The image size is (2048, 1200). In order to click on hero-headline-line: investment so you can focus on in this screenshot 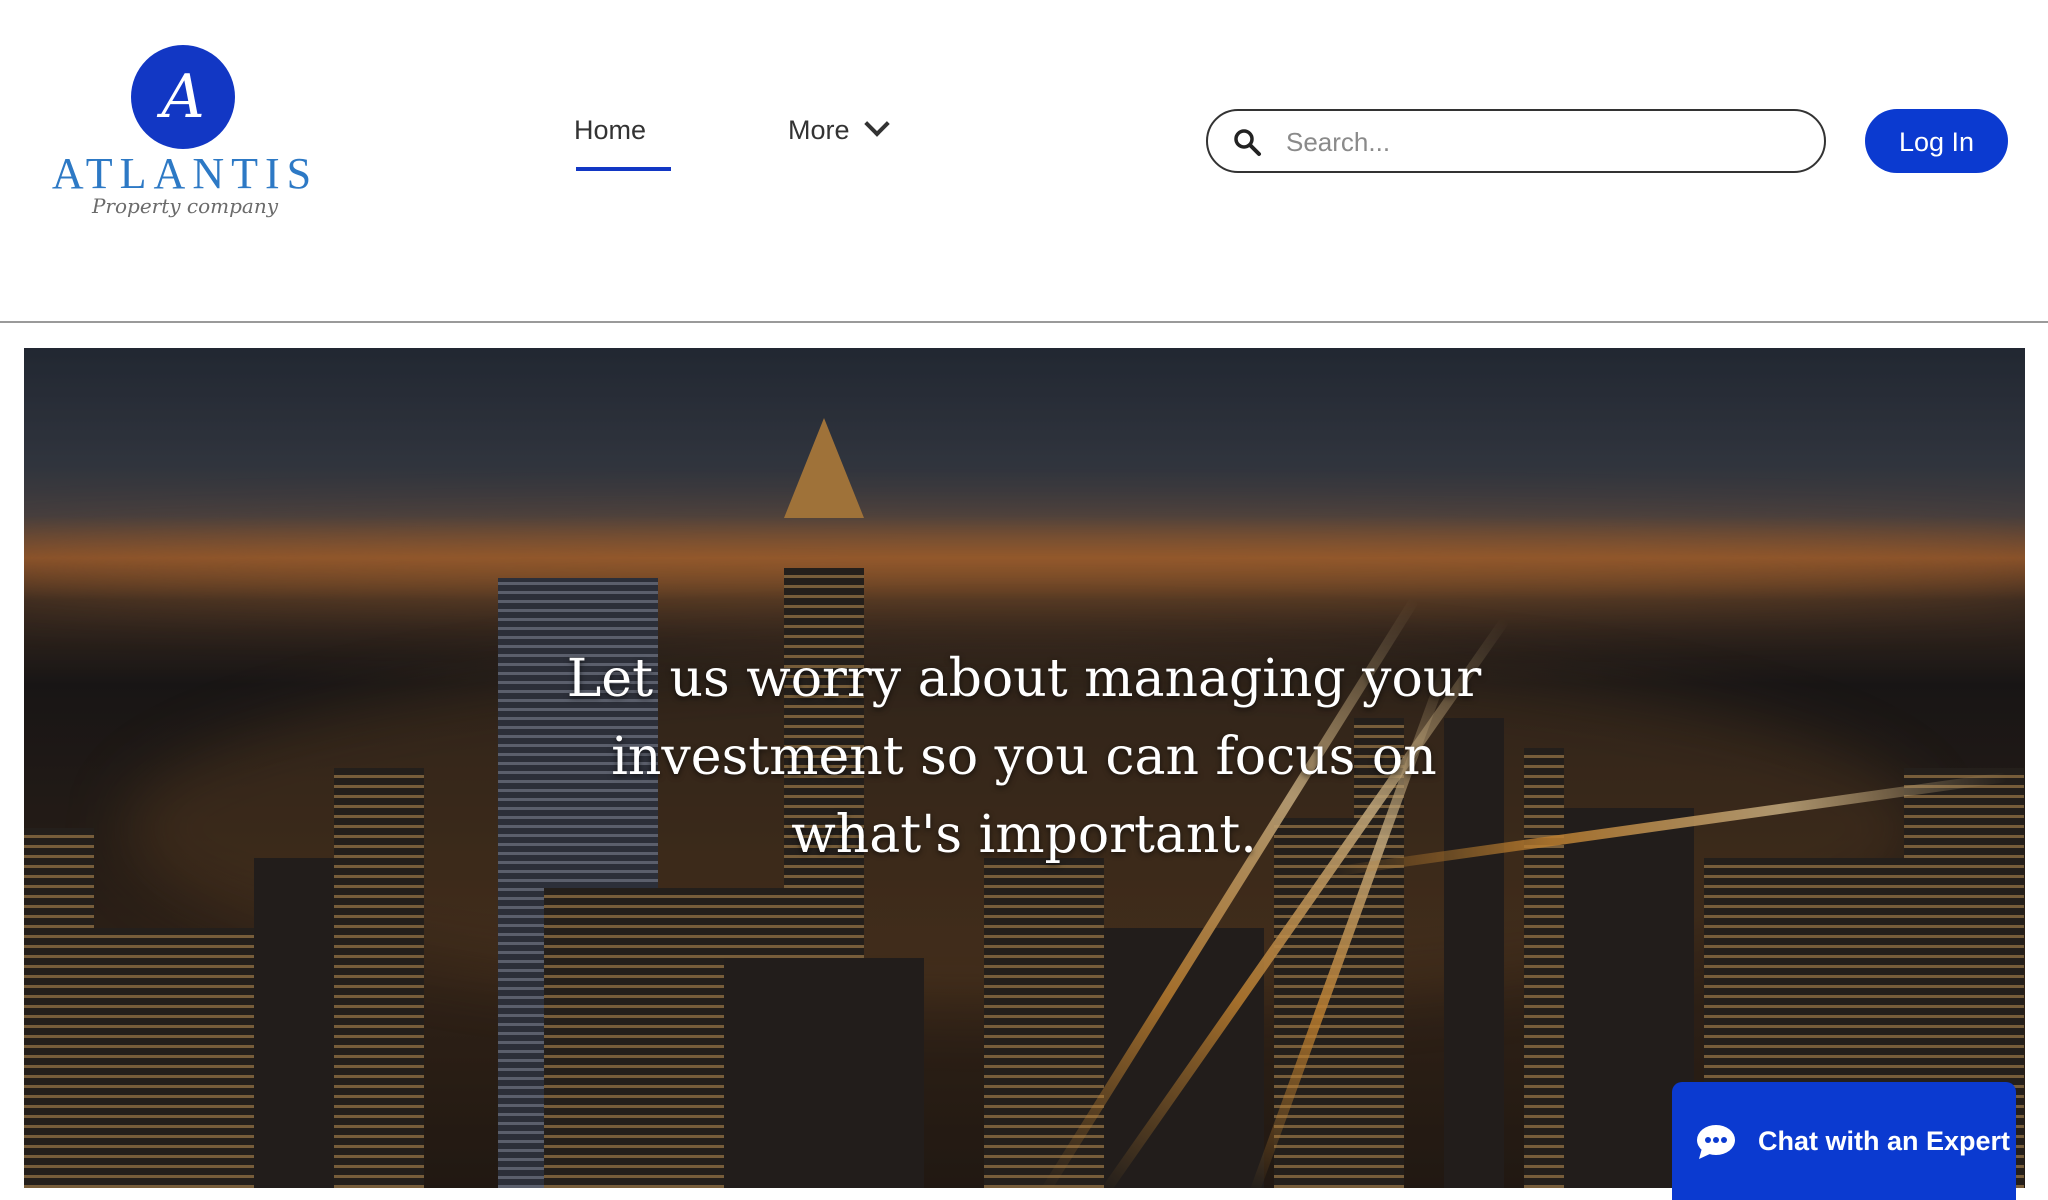, I will do `click(1024, 757)`.